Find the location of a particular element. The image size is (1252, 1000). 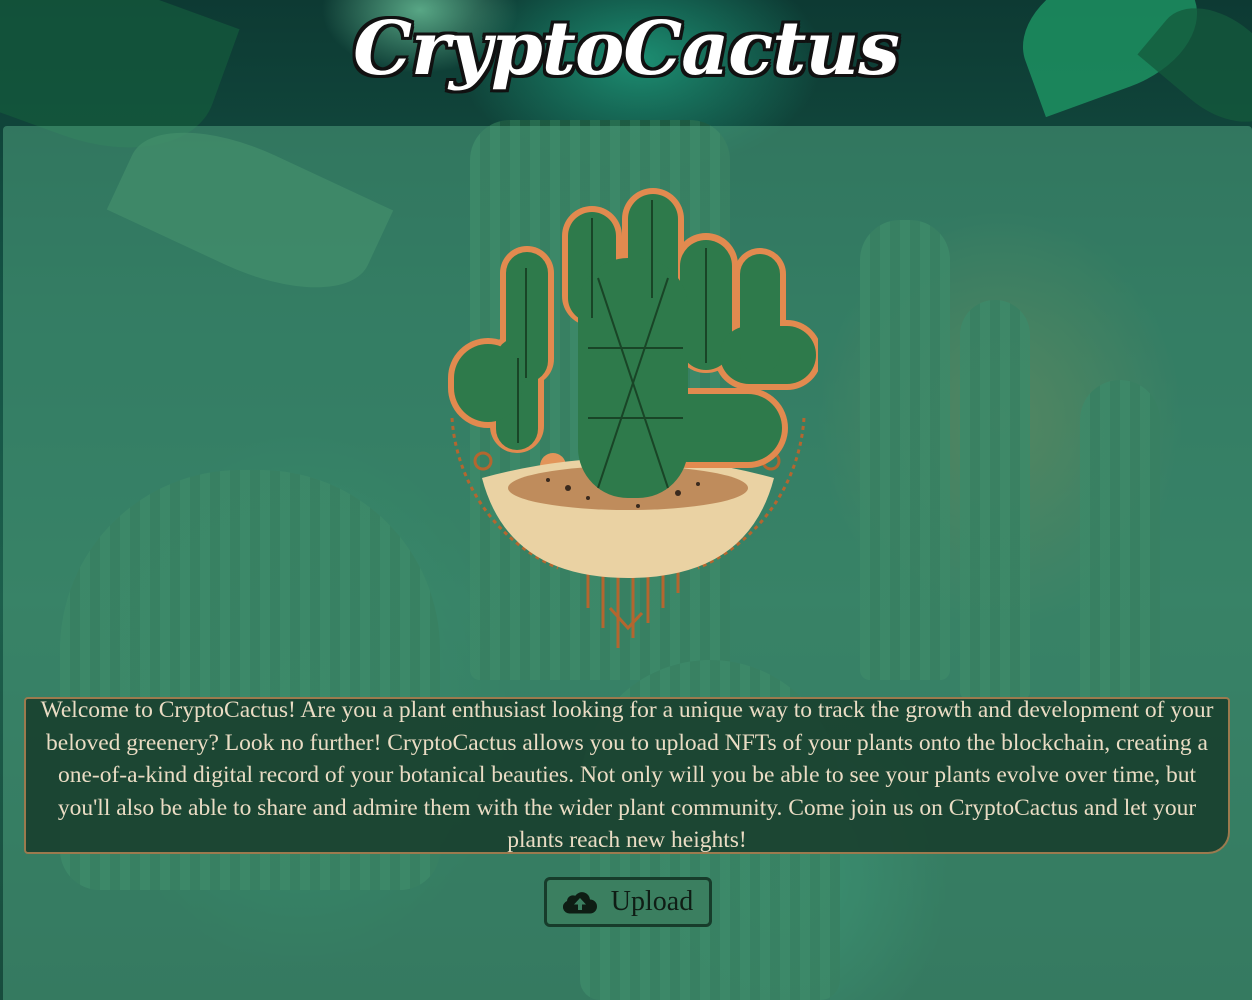

cloud-upload-icon is located at coordinates (579, 902).